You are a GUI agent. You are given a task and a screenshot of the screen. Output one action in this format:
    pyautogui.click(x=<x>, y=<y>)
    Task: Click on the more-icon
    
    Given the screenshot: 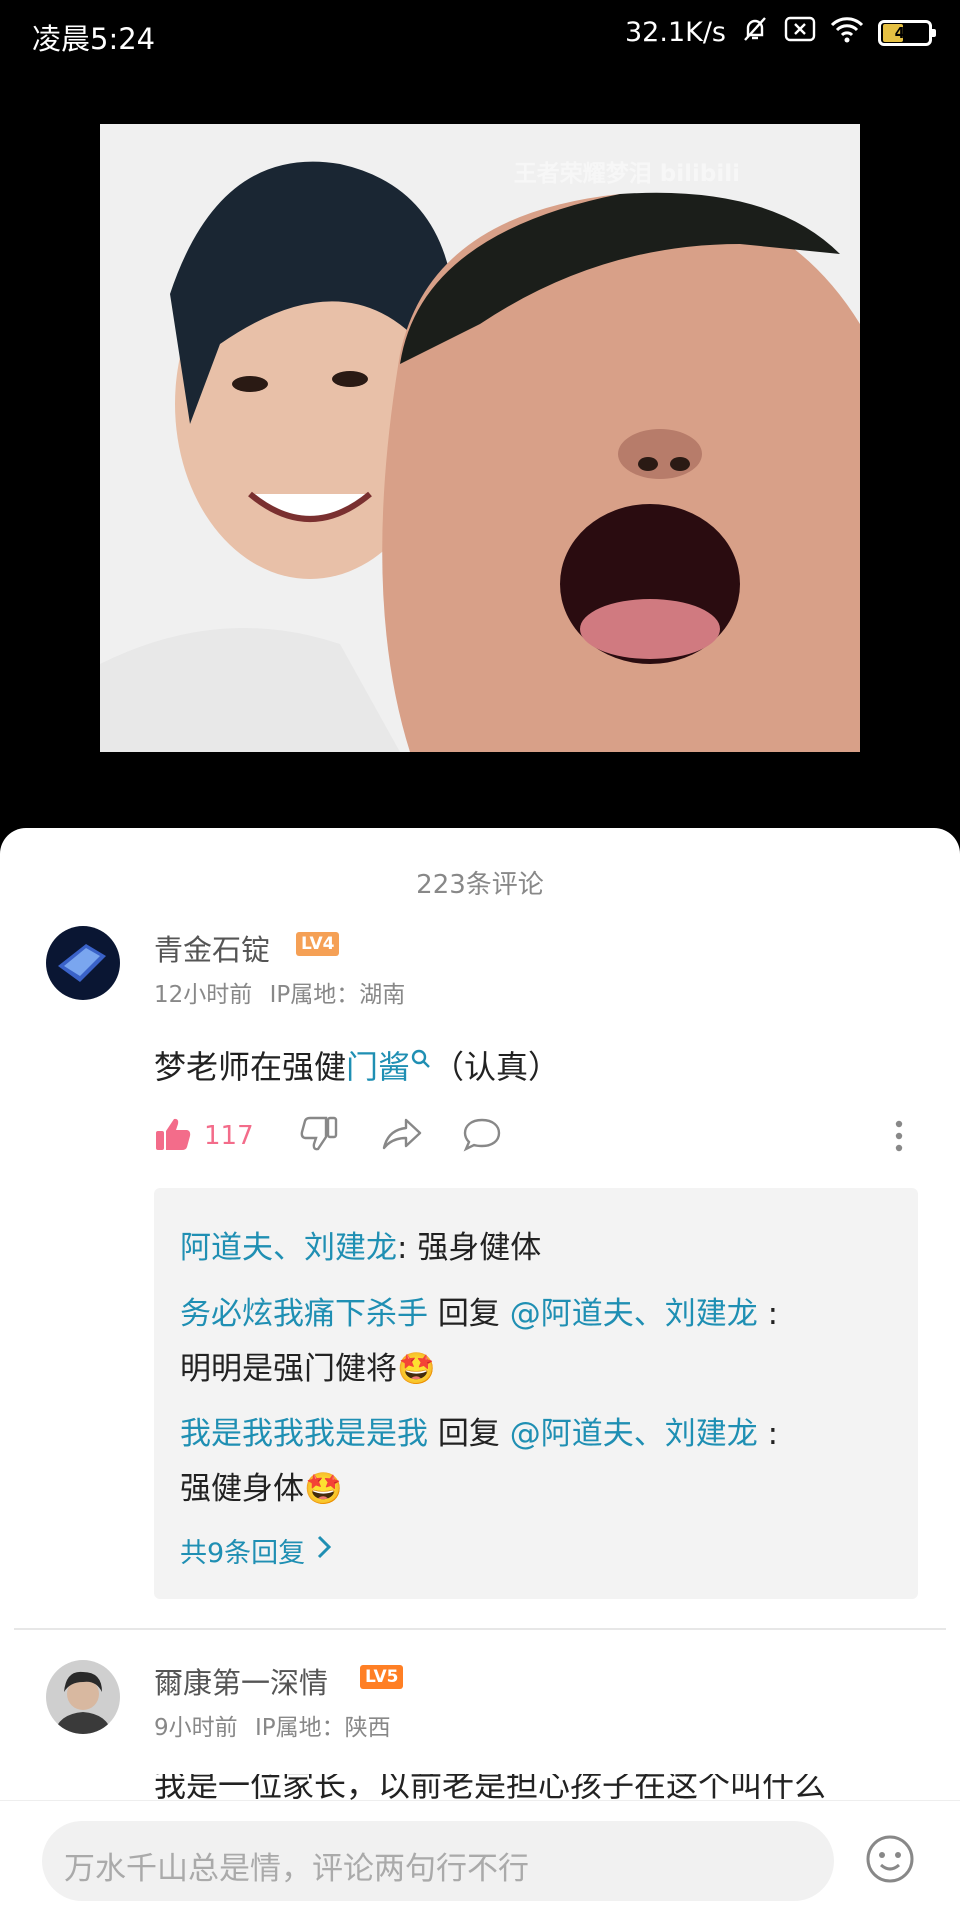 What is the action you would take?
    pyautogui.click(x=899, y=1138)
    